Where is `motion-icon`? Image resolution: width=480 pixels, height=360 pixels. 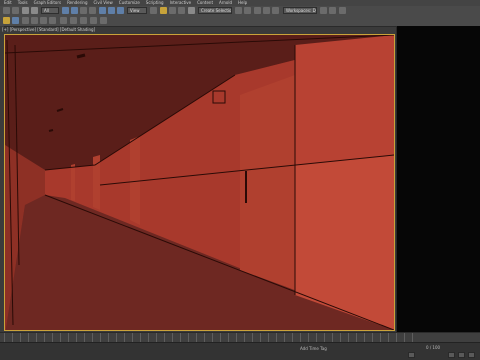
motion-icon is located at coordinates (34, 20).